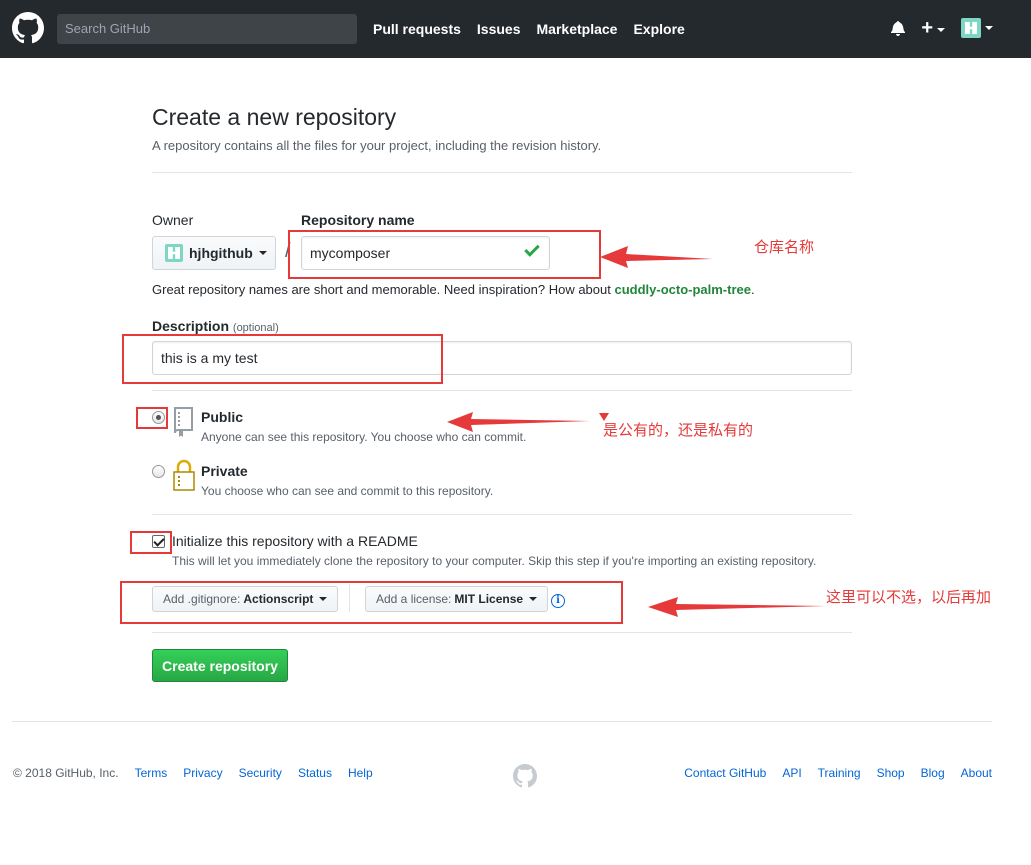 The image size is (1031, 865). Describe the element at coordinates (151, 773) in the screenshot. I see `footer-link-terms: Terms` at that location.